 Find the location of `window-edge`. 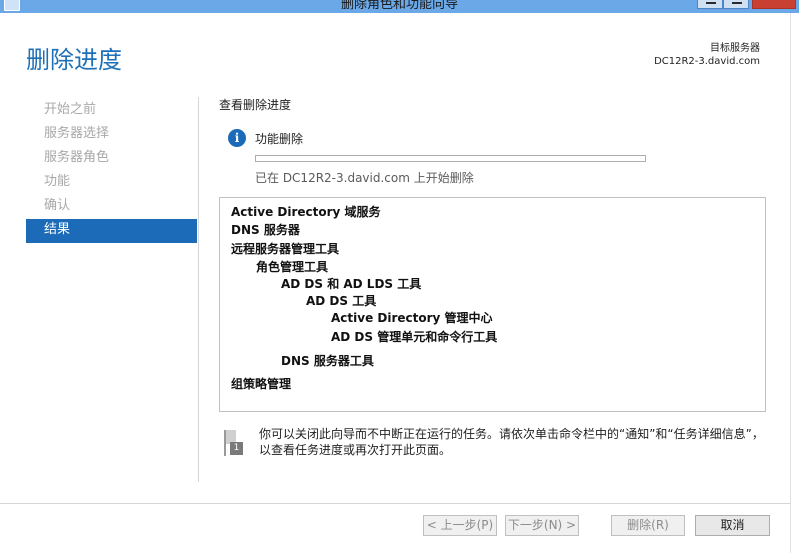

window-edge is located at coordinates (794, 283).